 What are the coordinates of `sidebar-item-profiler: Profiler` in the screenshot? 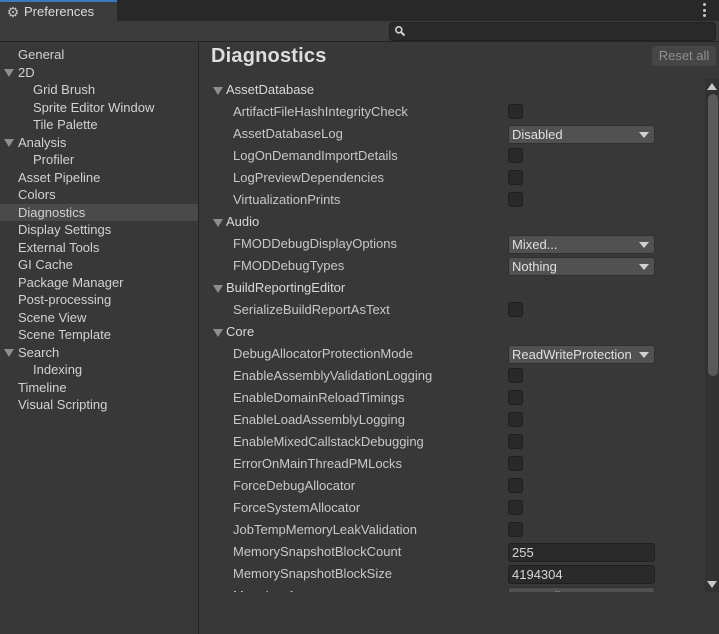 It's located at (99, 160).